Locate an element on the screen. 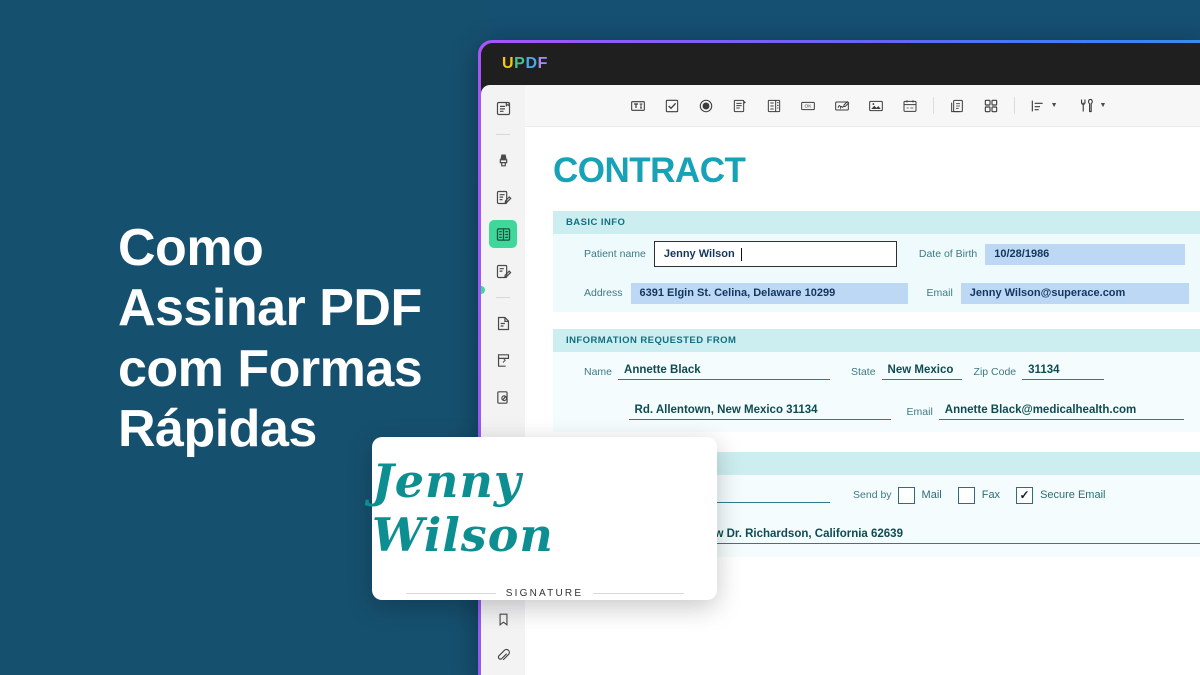 This screenshot has height=675, width=1200. sidebar-item-reader is located at coordinates (503, 108).